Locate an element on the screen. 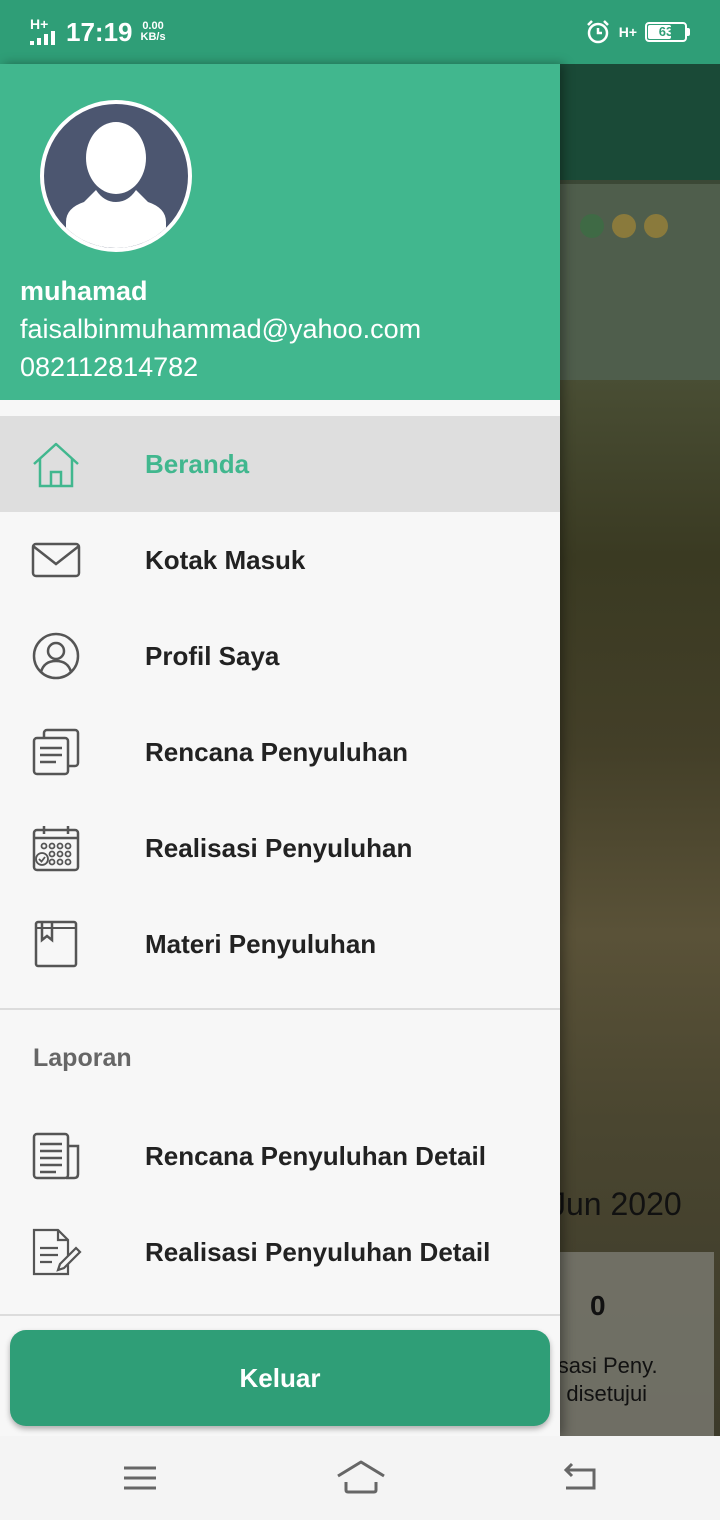 Image resolution: width=720 pixels, height=1520 pixels. edit-document-icon is located at coordinates (57, 1252).